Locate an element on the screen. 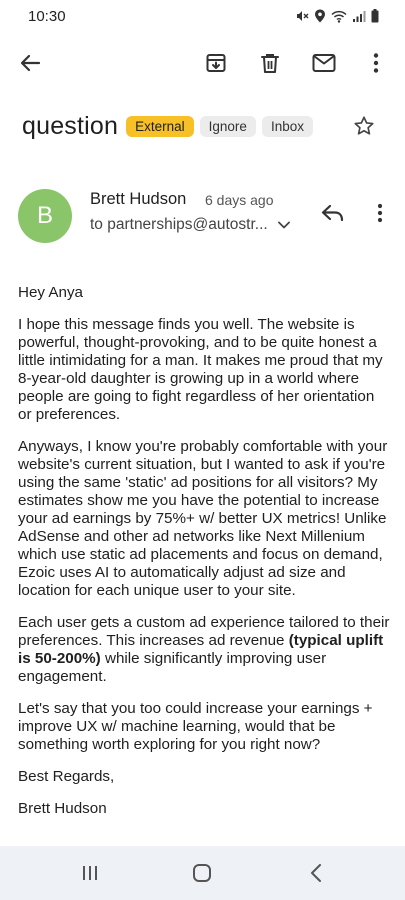  system-back-button is located at coordinates (316, 873).